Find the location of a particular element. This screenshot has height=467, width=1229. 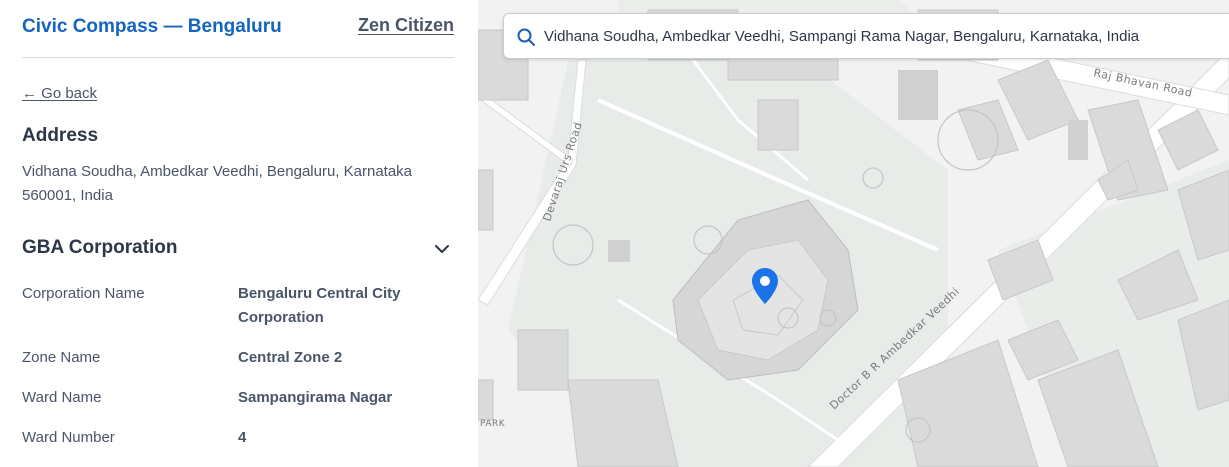

ward-name-label: Ward Name is located at coordinates (62, 397).